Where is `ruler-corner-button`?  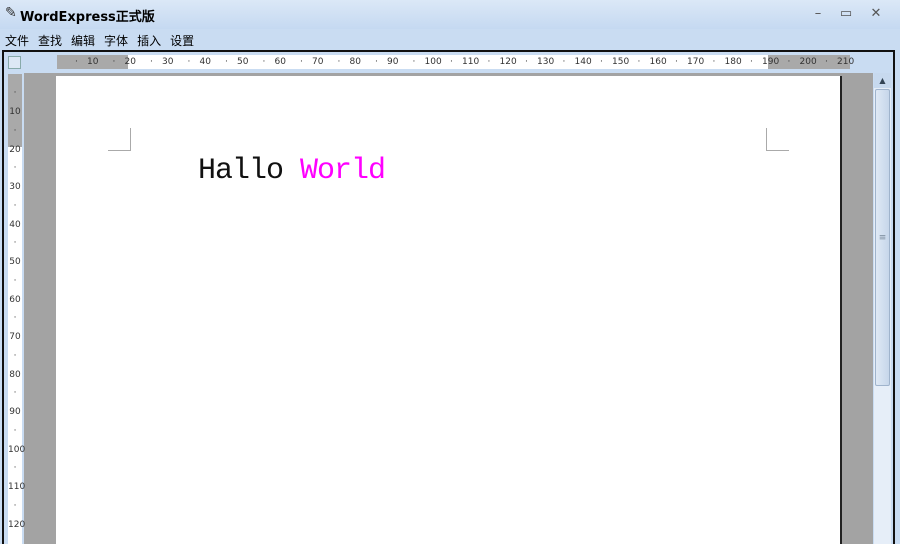 ruler-corner-button is located at coordinates (14, 62).